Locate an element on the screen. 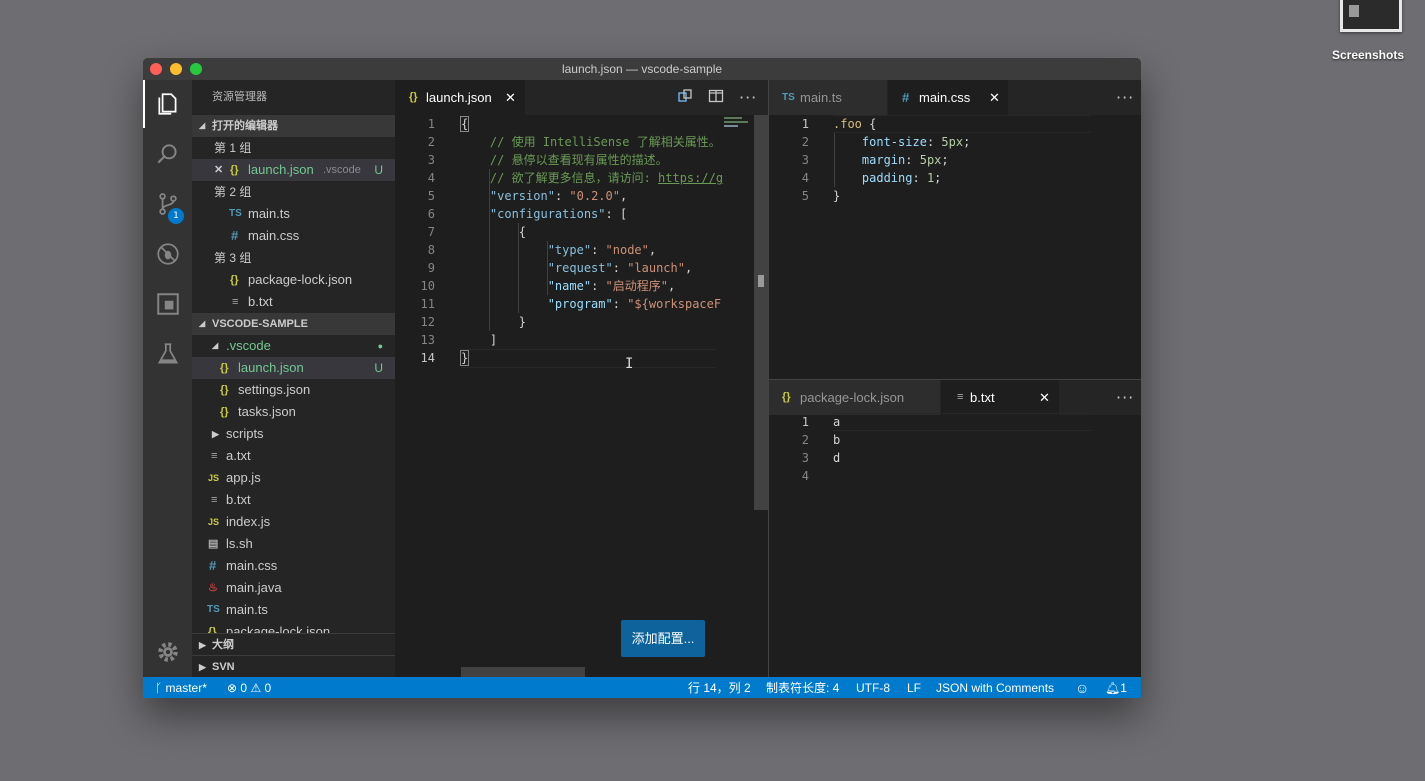 This screenshot has width=1425, height=781. typescript-file-icon: TS is located at coordinates (213, 609).